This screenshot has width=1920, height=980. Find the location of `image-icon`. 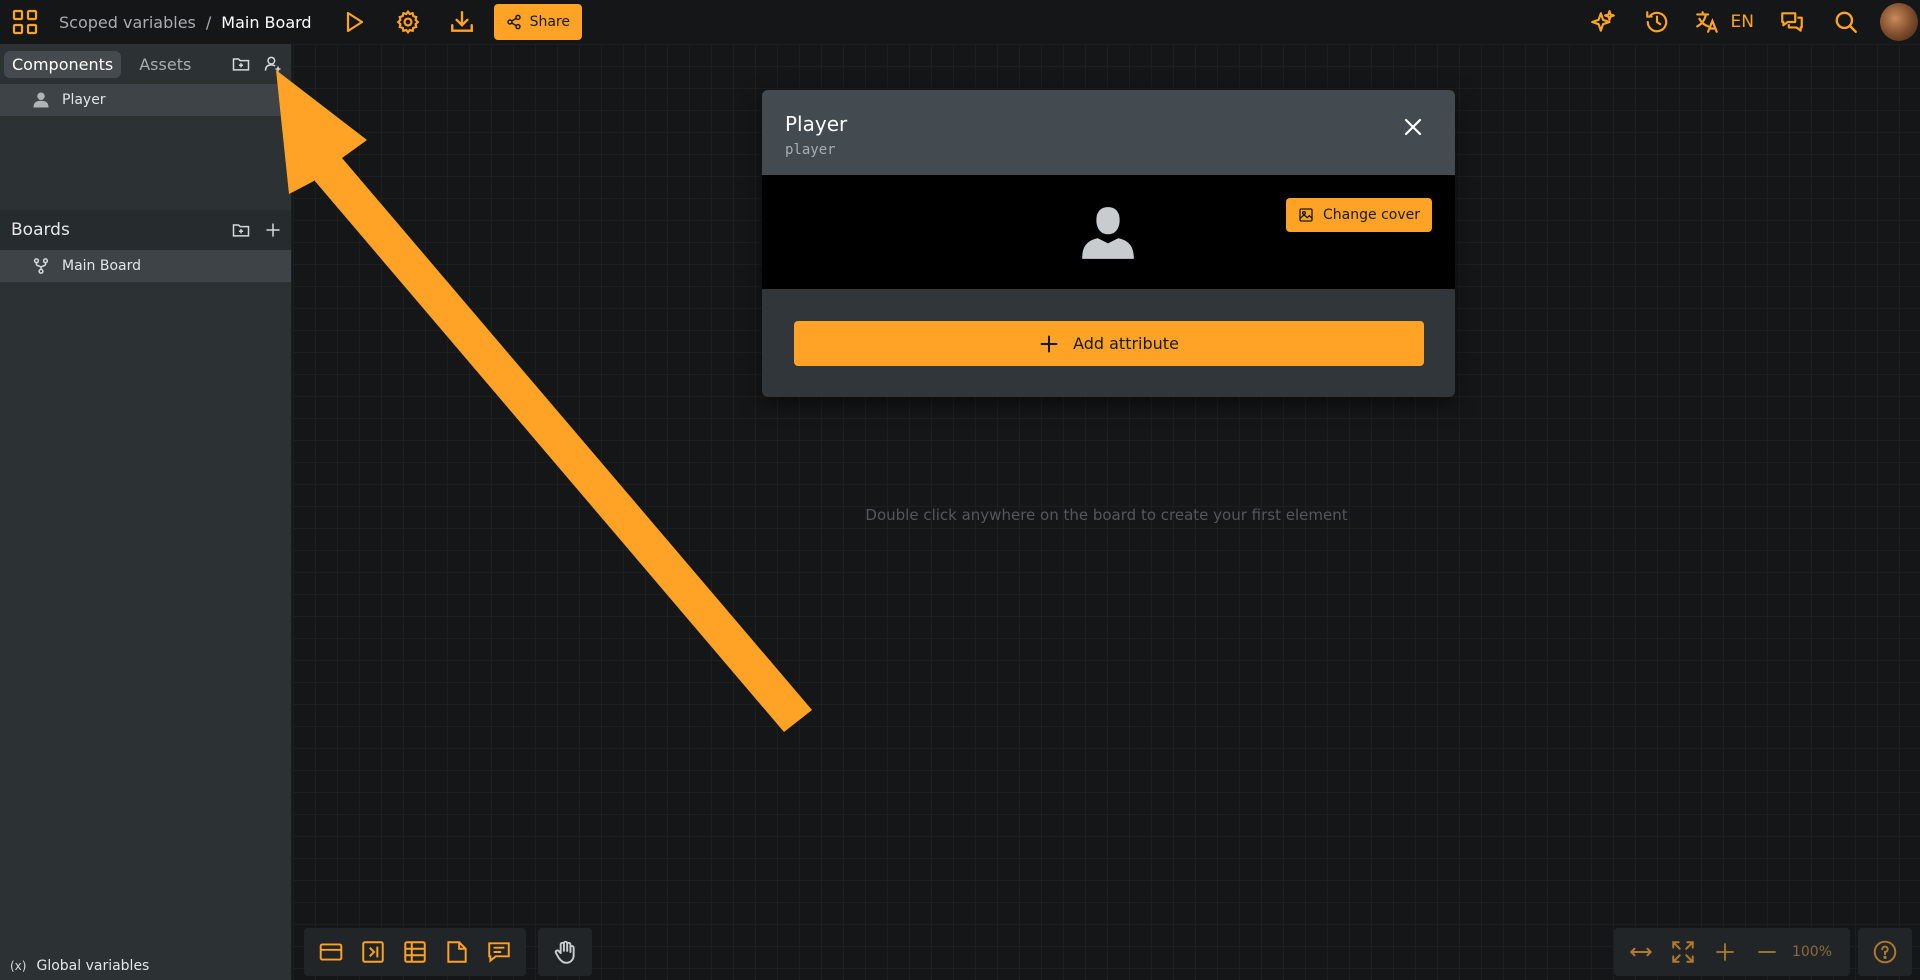

image-icon is located at coordinates (1306, 215).